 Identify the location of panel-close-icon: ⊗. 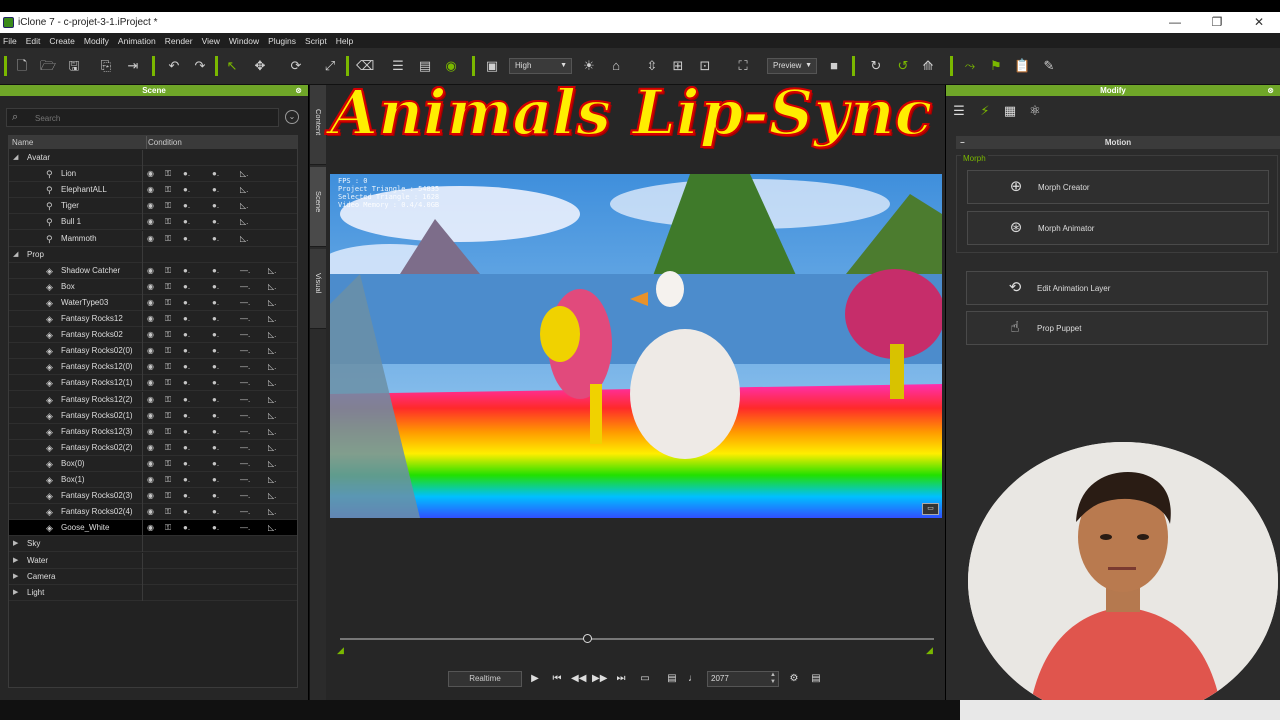
(298, 90).